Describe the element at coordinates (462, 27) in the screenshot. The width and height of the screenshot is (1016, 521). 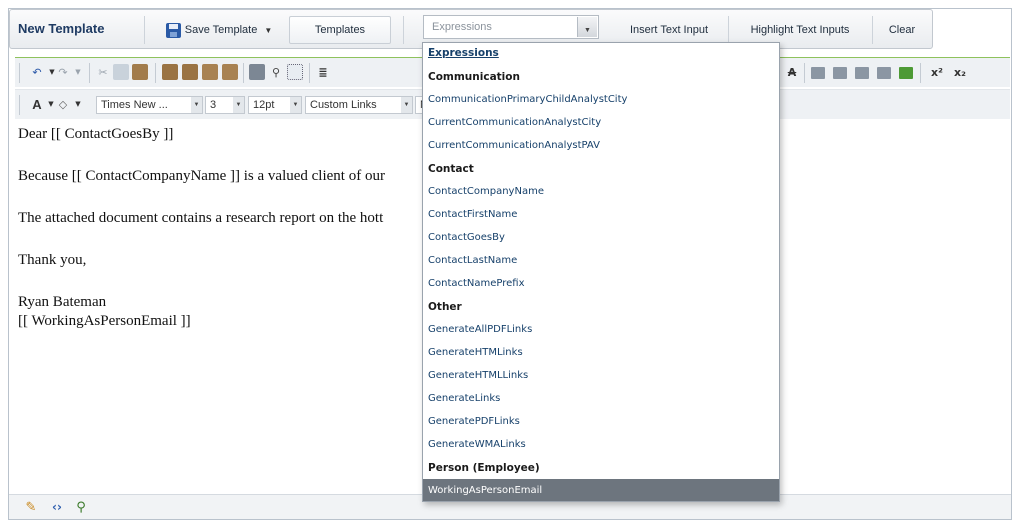
I see `expressions-select-value: Expressions` at that location.